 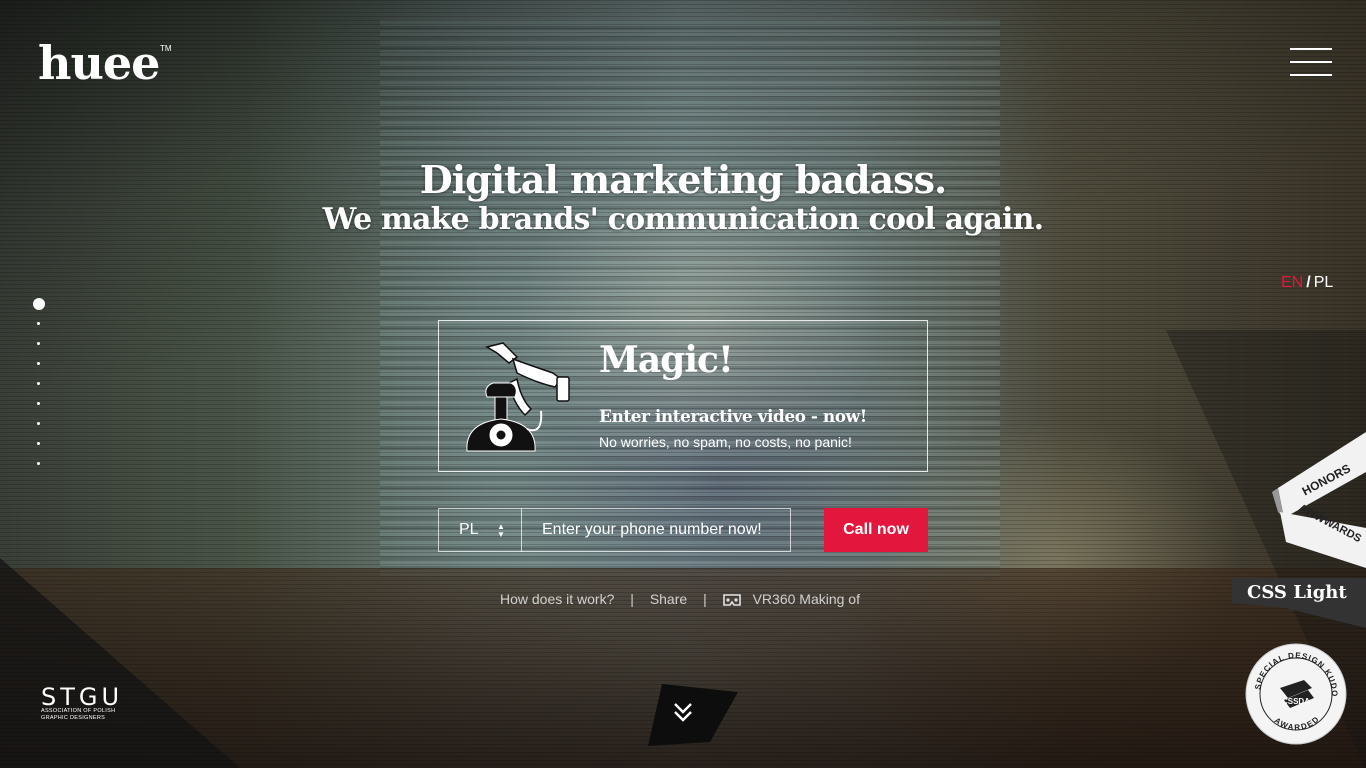 What do you see at coordinates (501, 530) in the screenshot?
I see `select-arrows-icon: ▲ ▼` at bounding box center [501, 530].